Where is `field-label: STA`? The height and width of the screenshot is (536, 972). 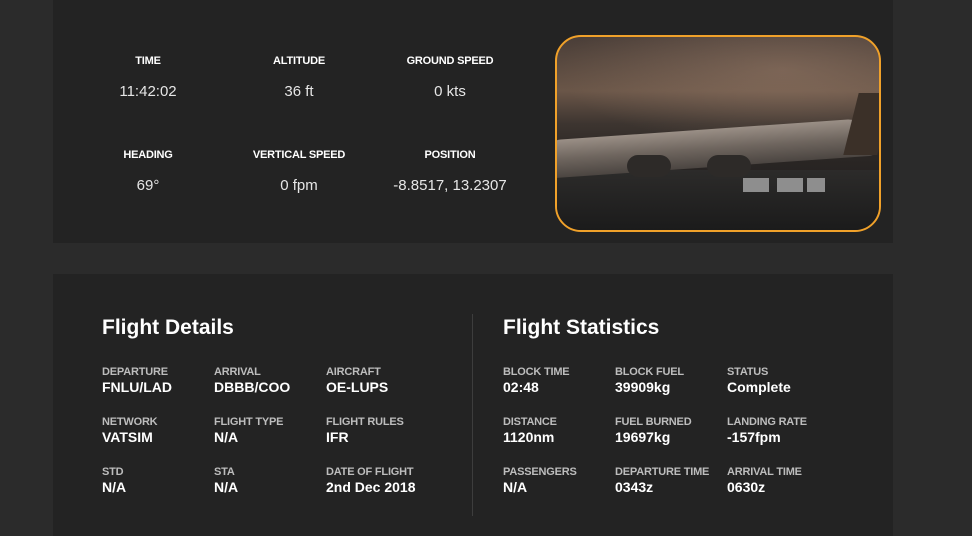 field-label: STA is located at coordinates (224, 472).